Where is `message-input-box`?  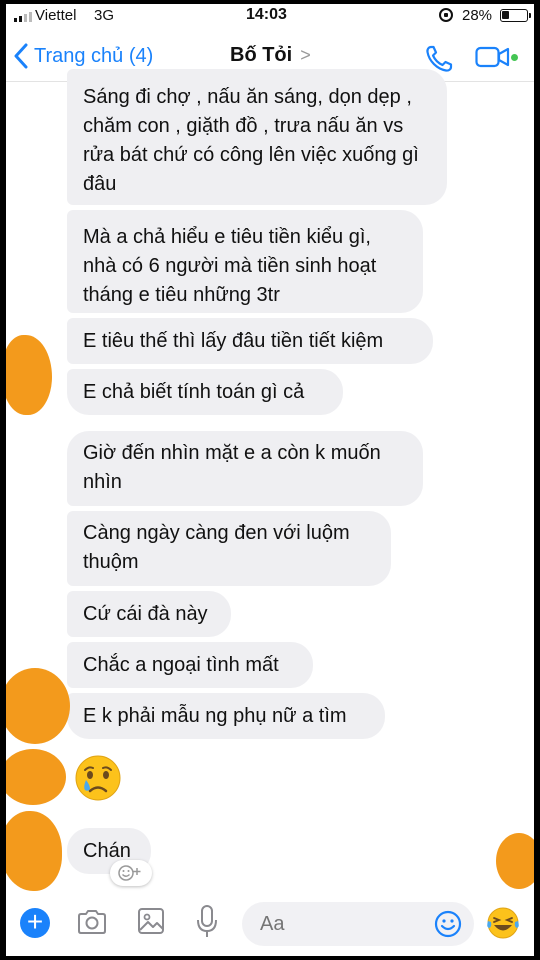 message-input-box is located at coordinates (358, 924).